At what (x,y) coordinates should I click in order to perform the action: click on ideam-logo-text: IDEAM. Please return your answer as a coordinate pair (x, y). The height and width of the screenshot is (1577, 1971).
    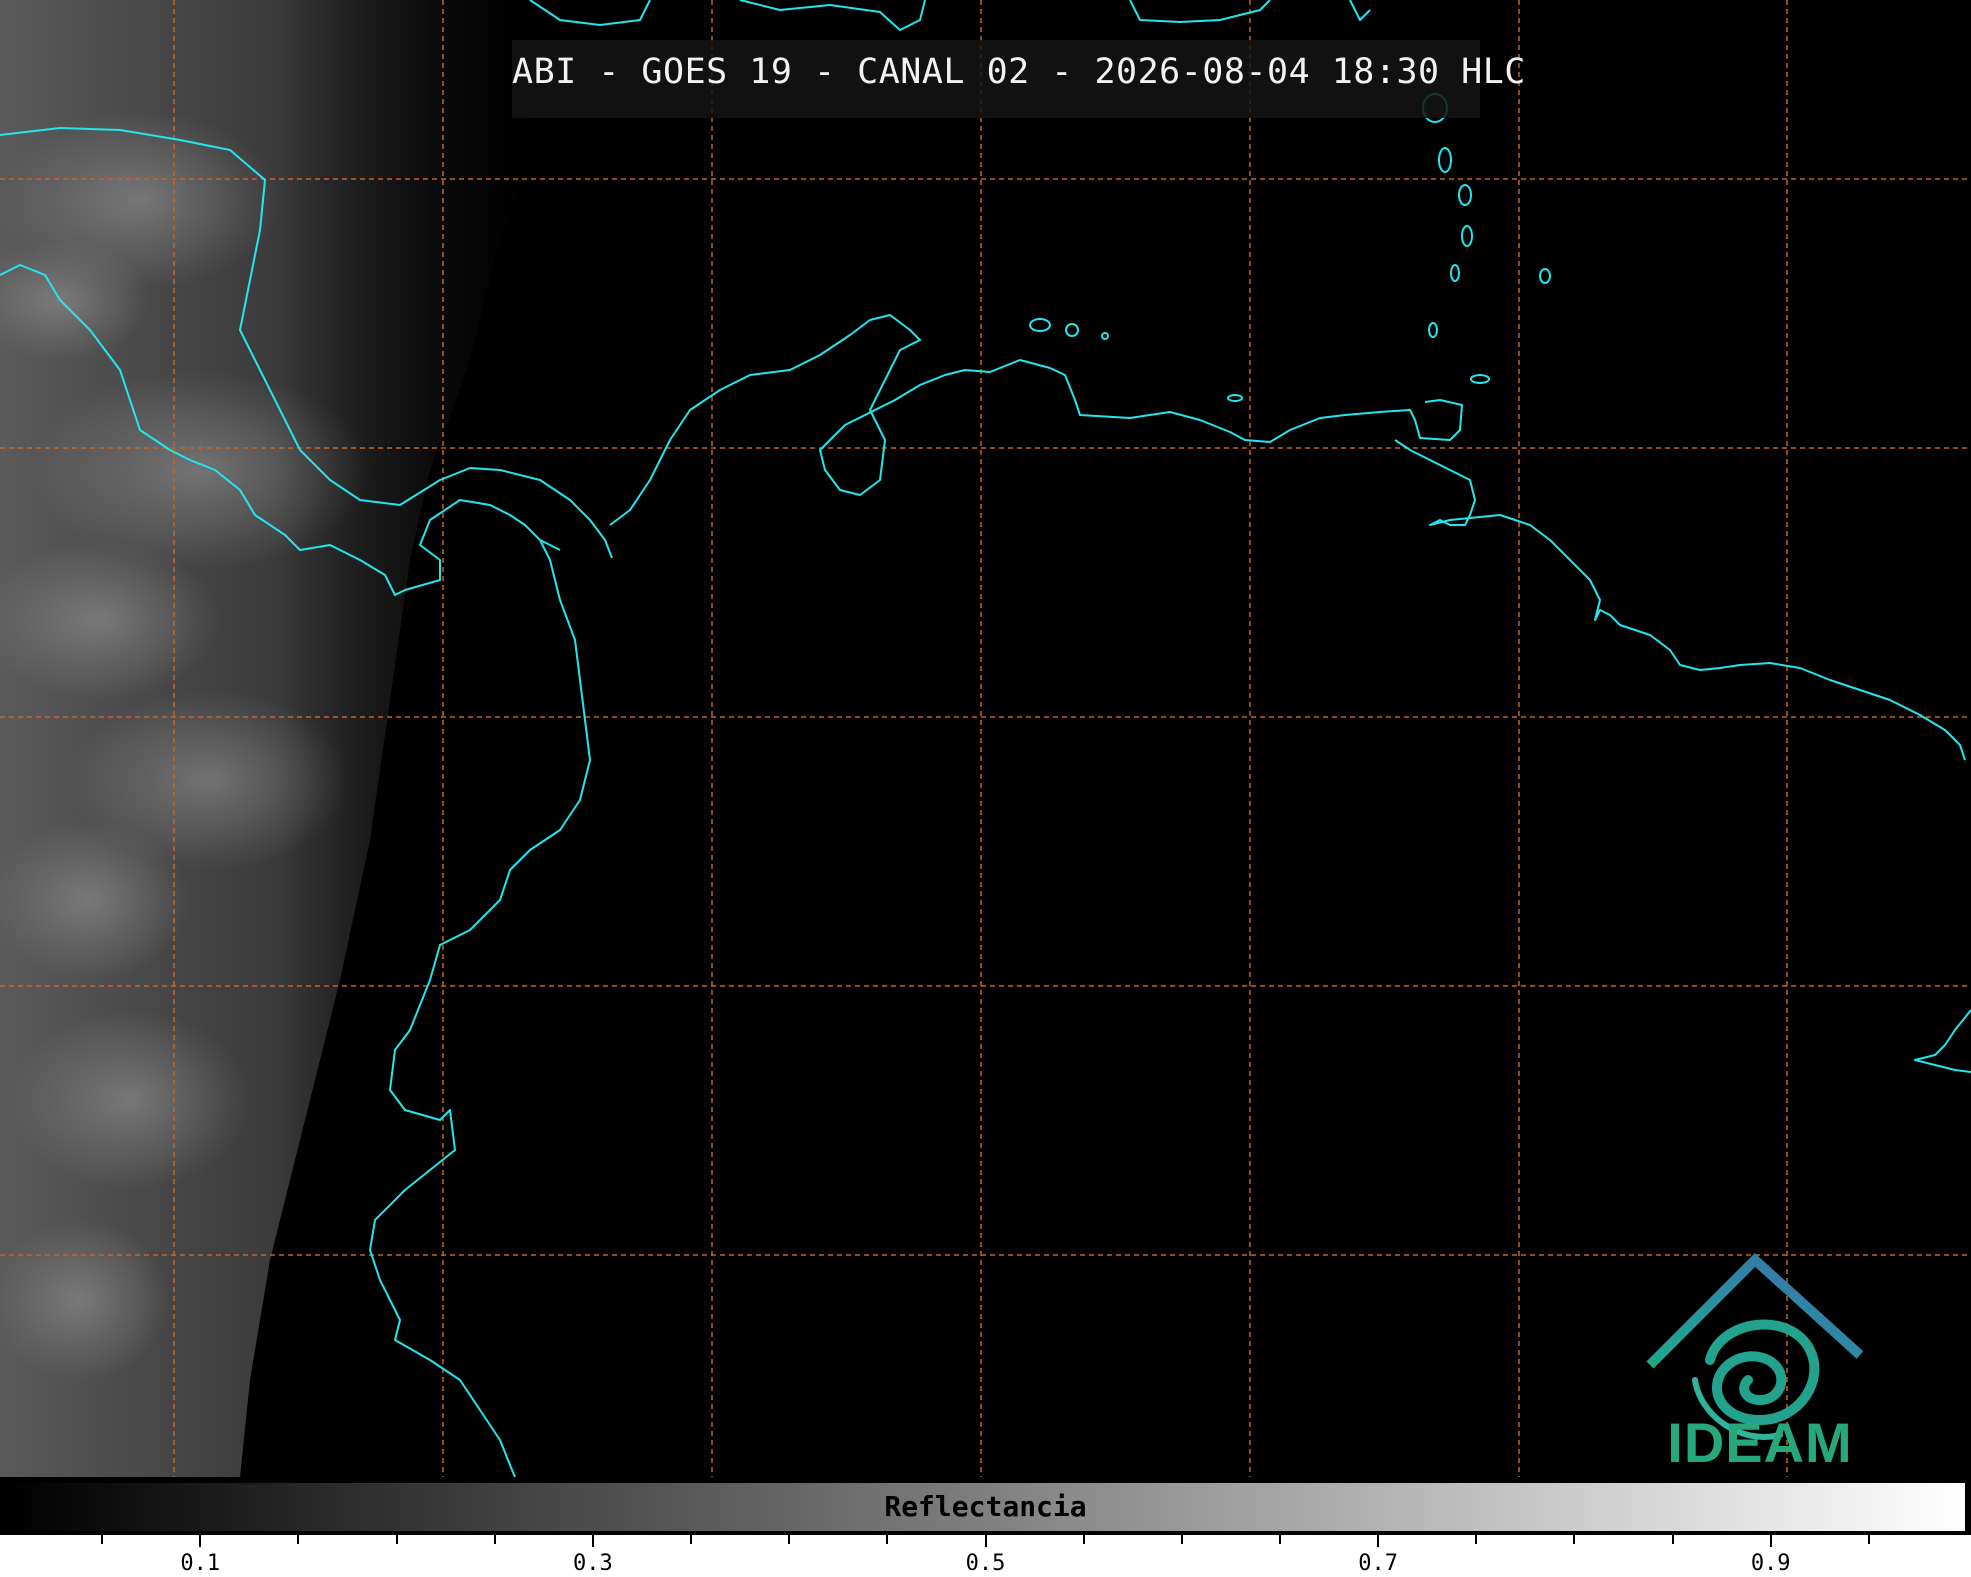
    Looking at the image, I should click on (1760, 1442).